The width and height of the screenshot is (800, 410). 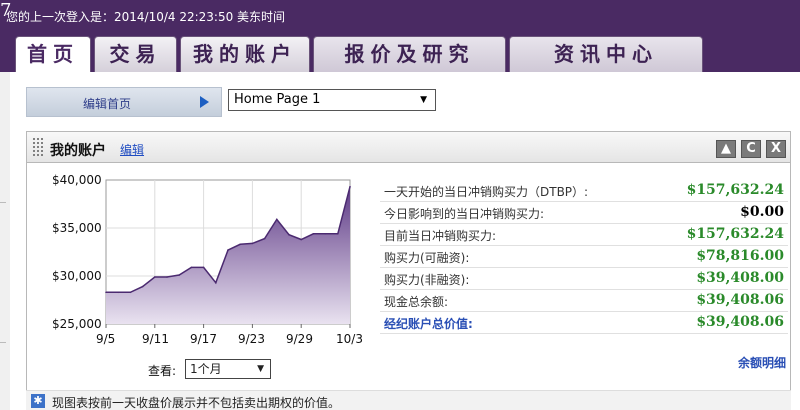 What do you see at coordinates (349, 339) in the screenshot?
I see `x-tick-label: 10/3` at bounding box center [349, 339].